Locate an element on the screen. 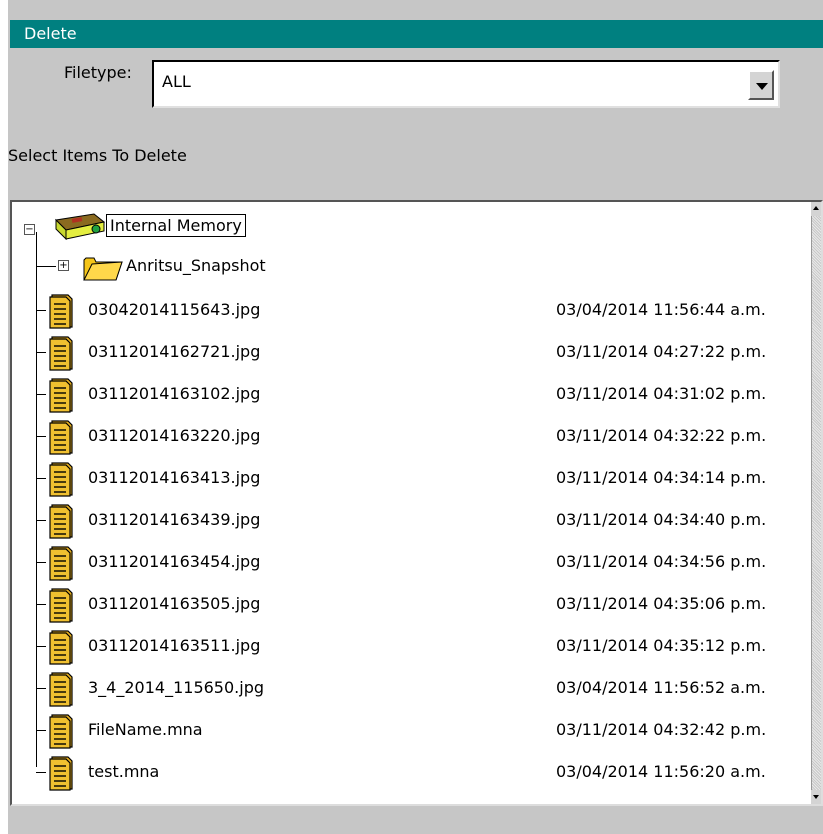 The image size is (823, 834). vertical-scrollbar is located at coordinates (816, 503).